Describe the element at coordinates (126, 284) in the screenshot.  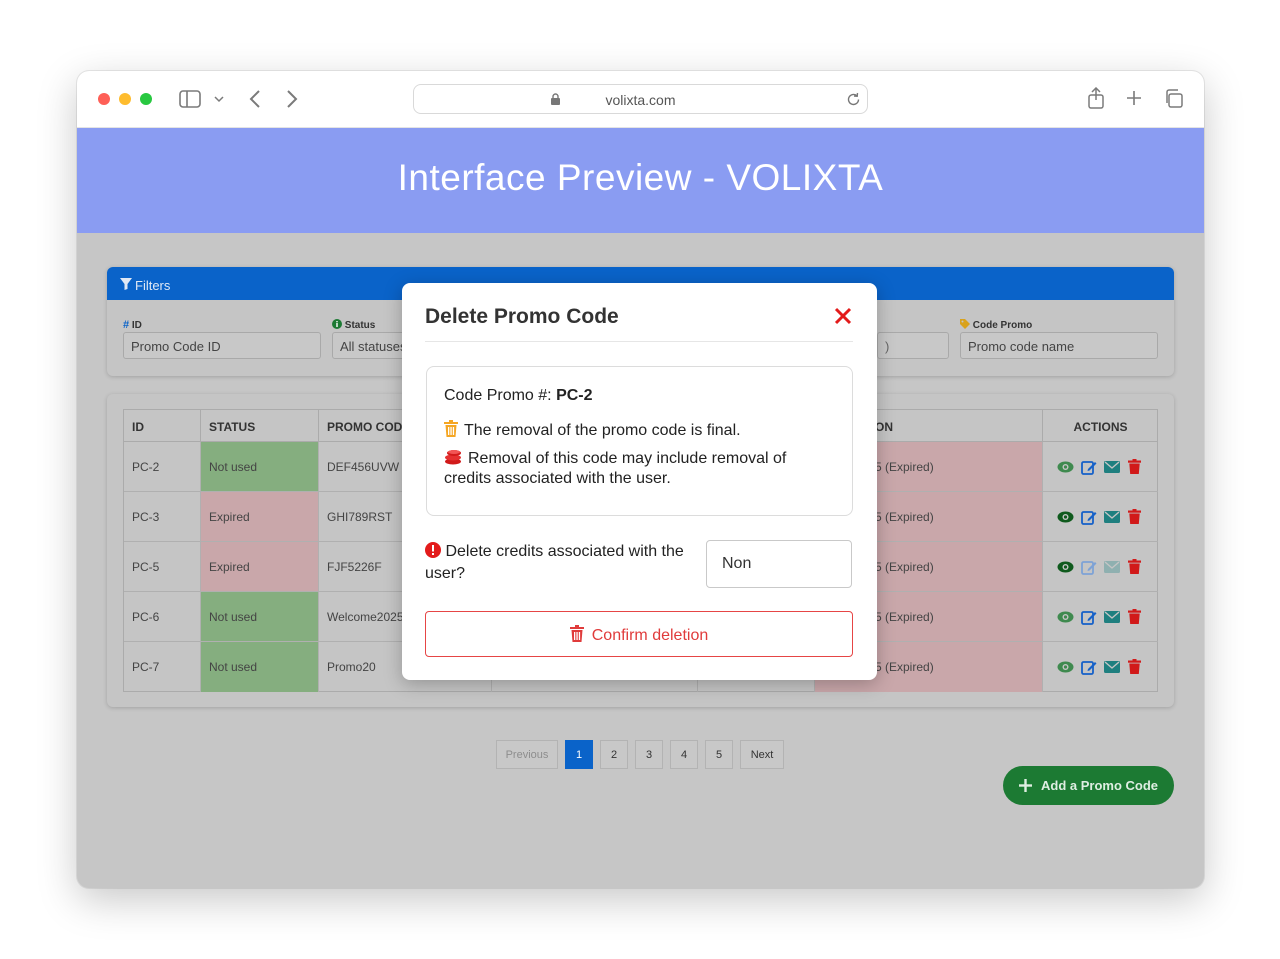
I see `filter-icon` at that location.